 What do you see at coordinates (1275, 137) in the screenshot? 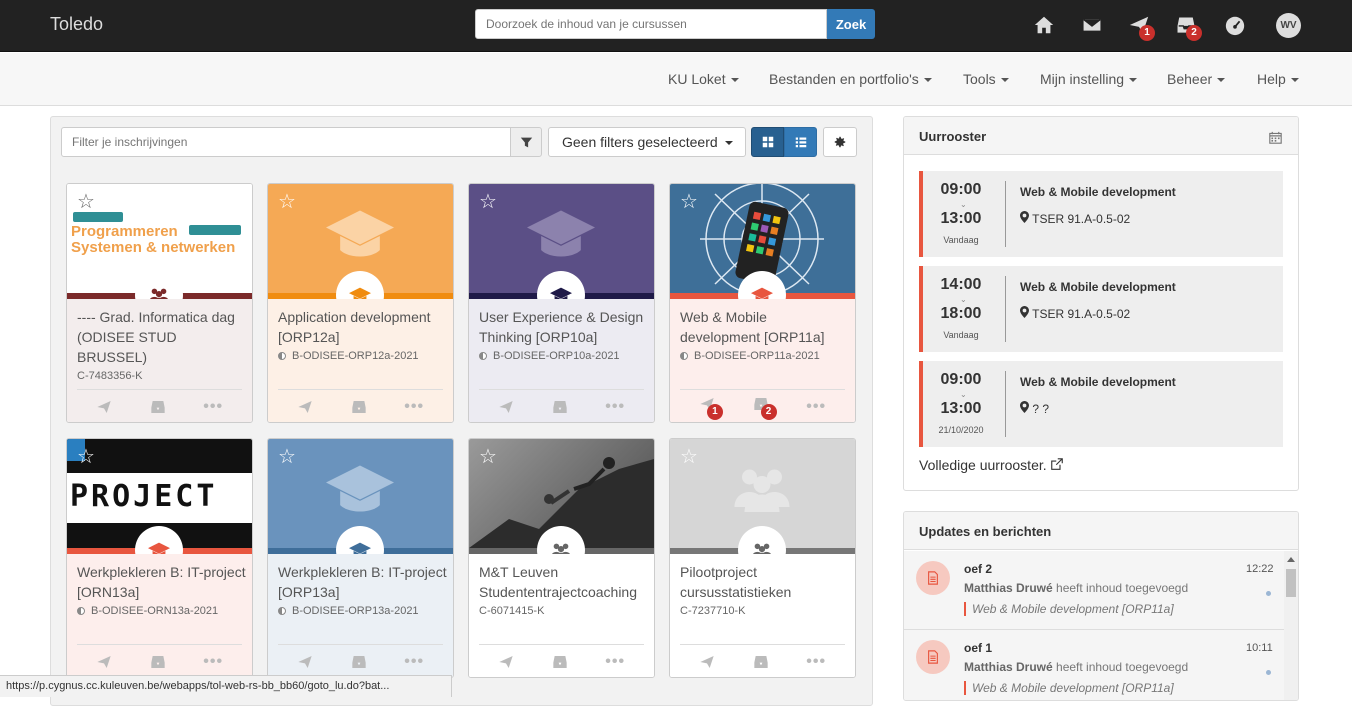
I see `calendar-icon` at bounding box center [1275, 137].